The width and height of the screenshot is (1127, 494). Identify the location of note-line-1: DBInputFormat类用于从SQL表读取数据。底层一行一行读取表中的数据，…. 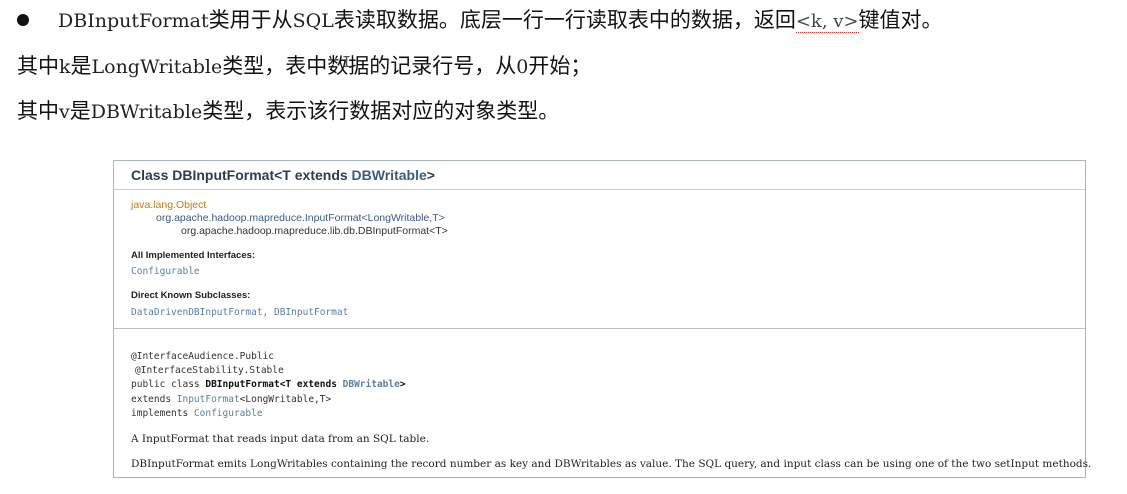
(500, 21).